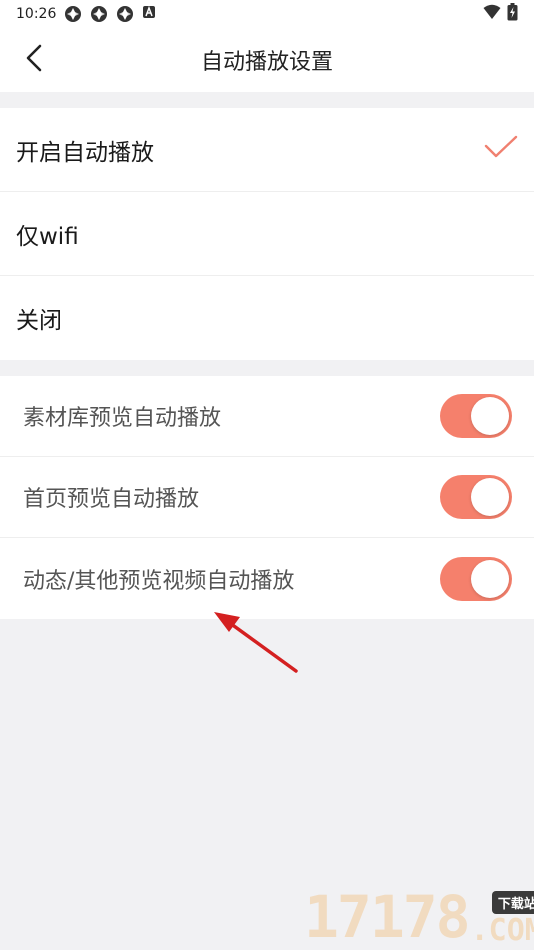 This screenshot has width=534, height=950. Describe the element at coordinates (501, 150) in the screenshot. I see `checkmark-icon` at that location.